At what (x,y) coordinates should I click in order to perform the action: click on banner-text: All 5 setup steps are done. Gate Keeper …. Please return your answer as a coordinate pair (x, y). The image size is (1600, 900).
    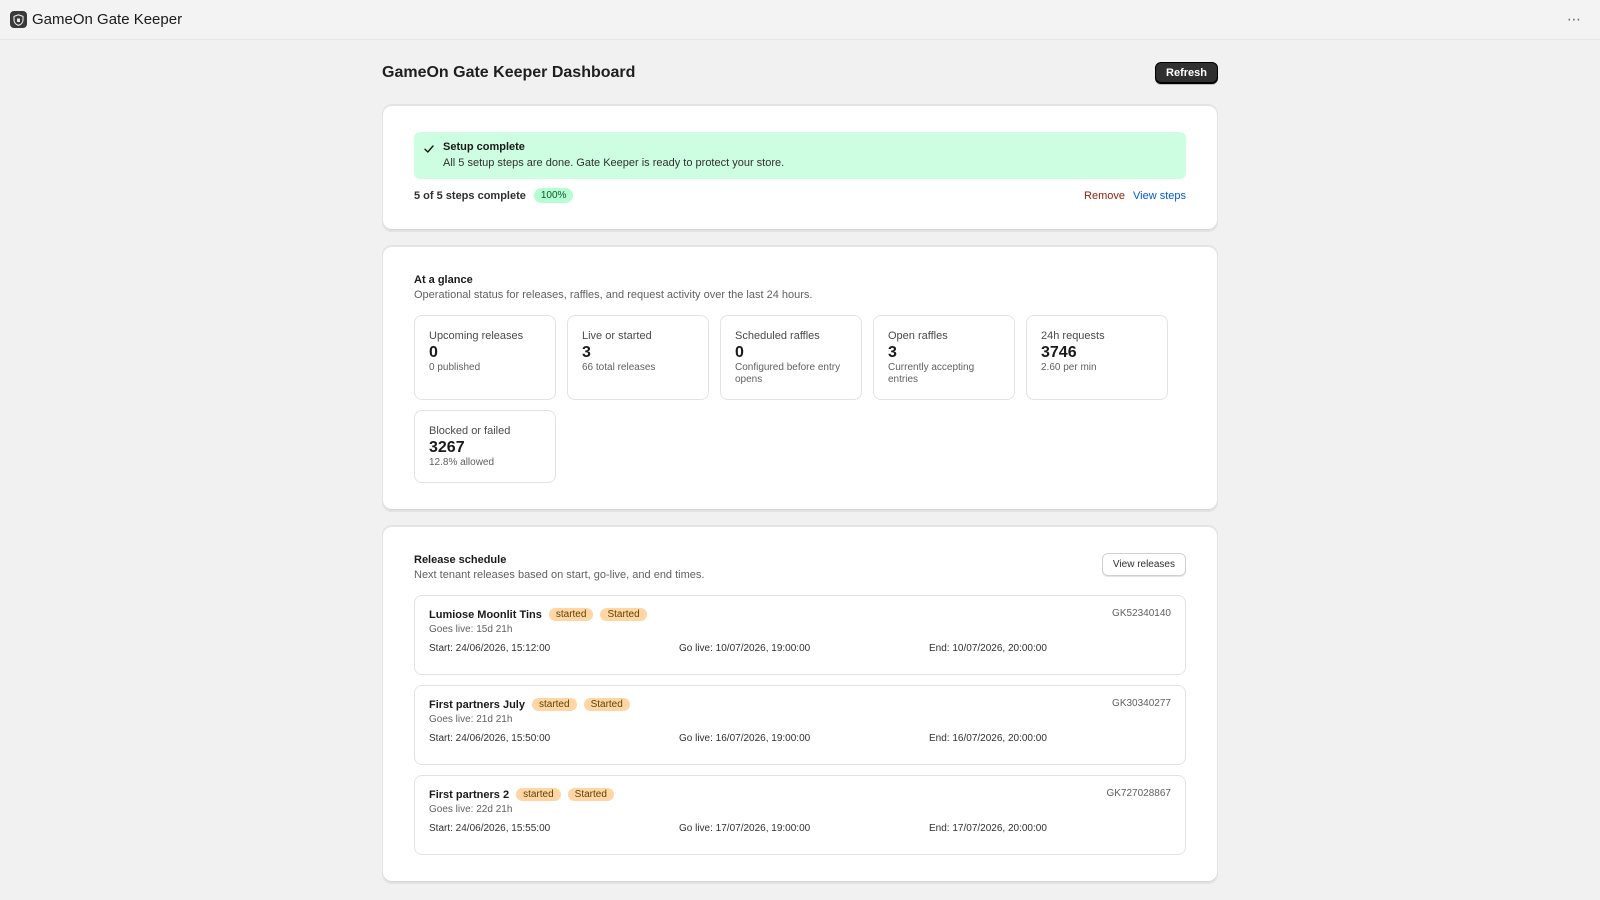
    Looking at the image, I should click on (614, 163).